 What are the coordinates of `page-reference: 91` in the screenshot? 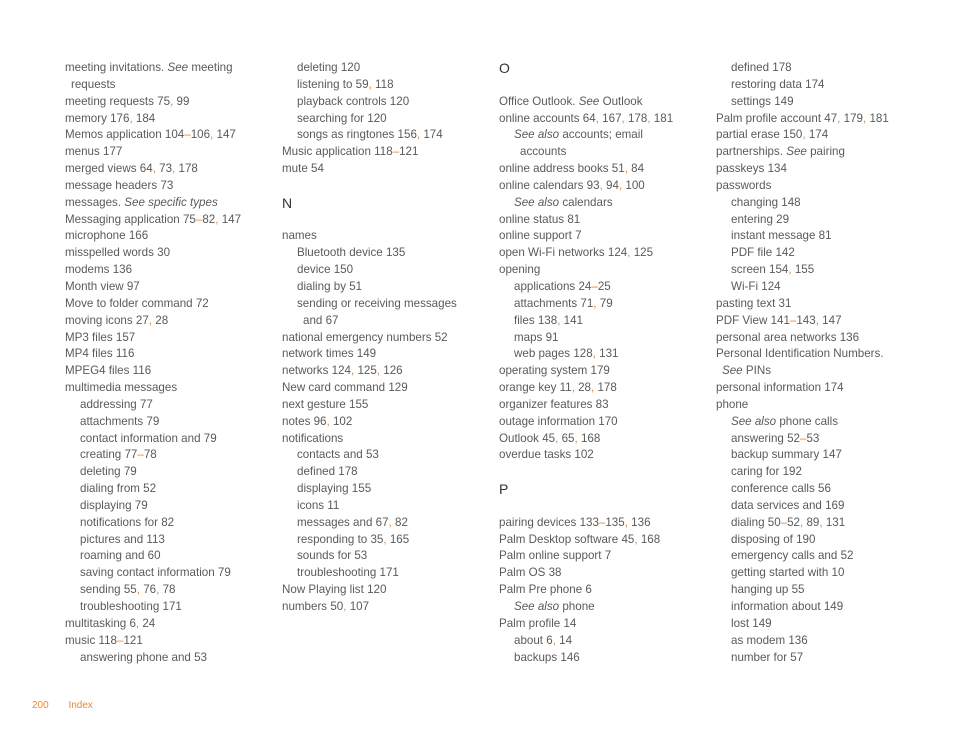 It's located at (552, 337).